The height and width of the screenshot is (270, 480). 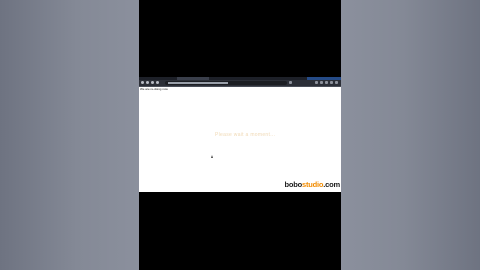 What do you see at coordinates (142, 82) in the screenshot?
I see `back-arrow-icon` at bounding box center [142, 82].